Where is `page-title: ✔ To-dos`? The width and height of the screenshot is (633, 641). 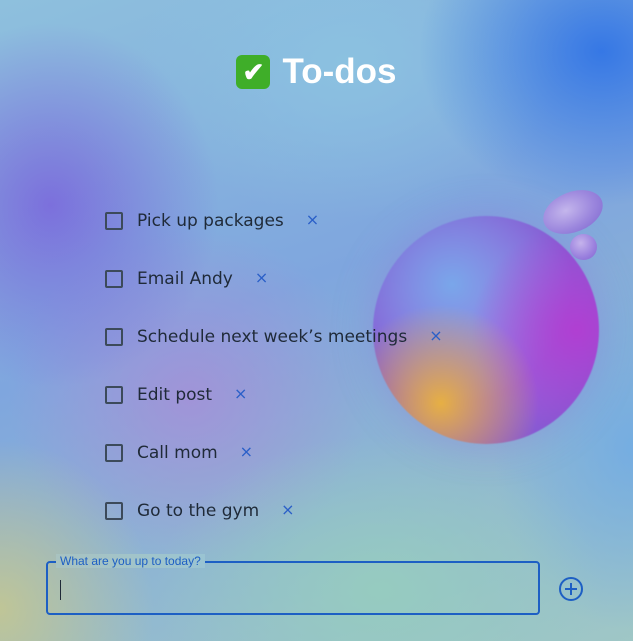 page-title: ✔ To-dos is located at coordinates (316, 72).